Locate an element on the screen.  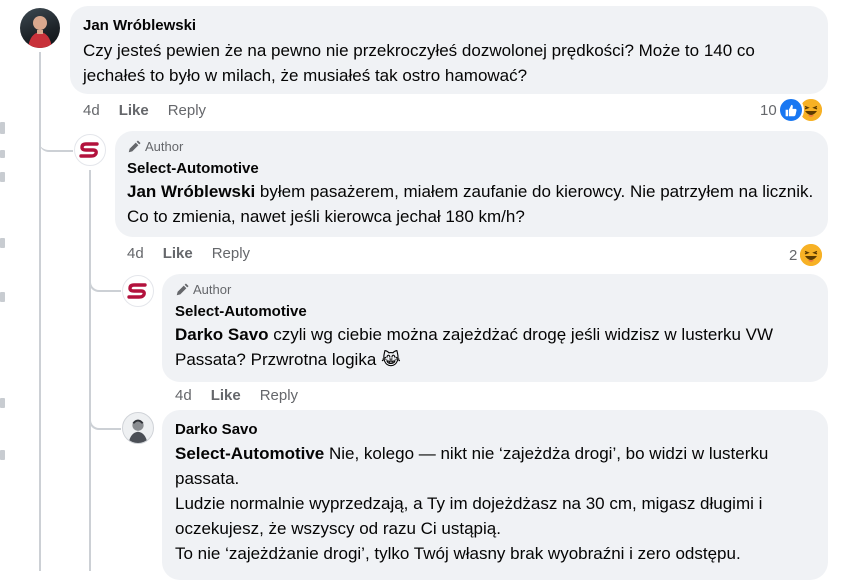
crying-cat-emoji: 😹 is located at coordinates (391, 359).